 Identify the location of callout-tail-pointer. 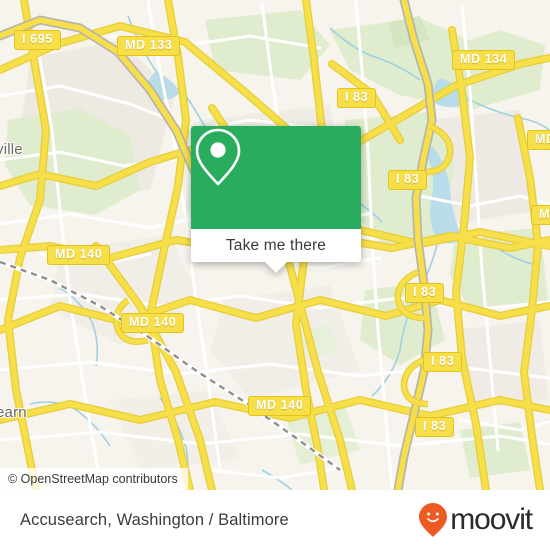
(276, 267).